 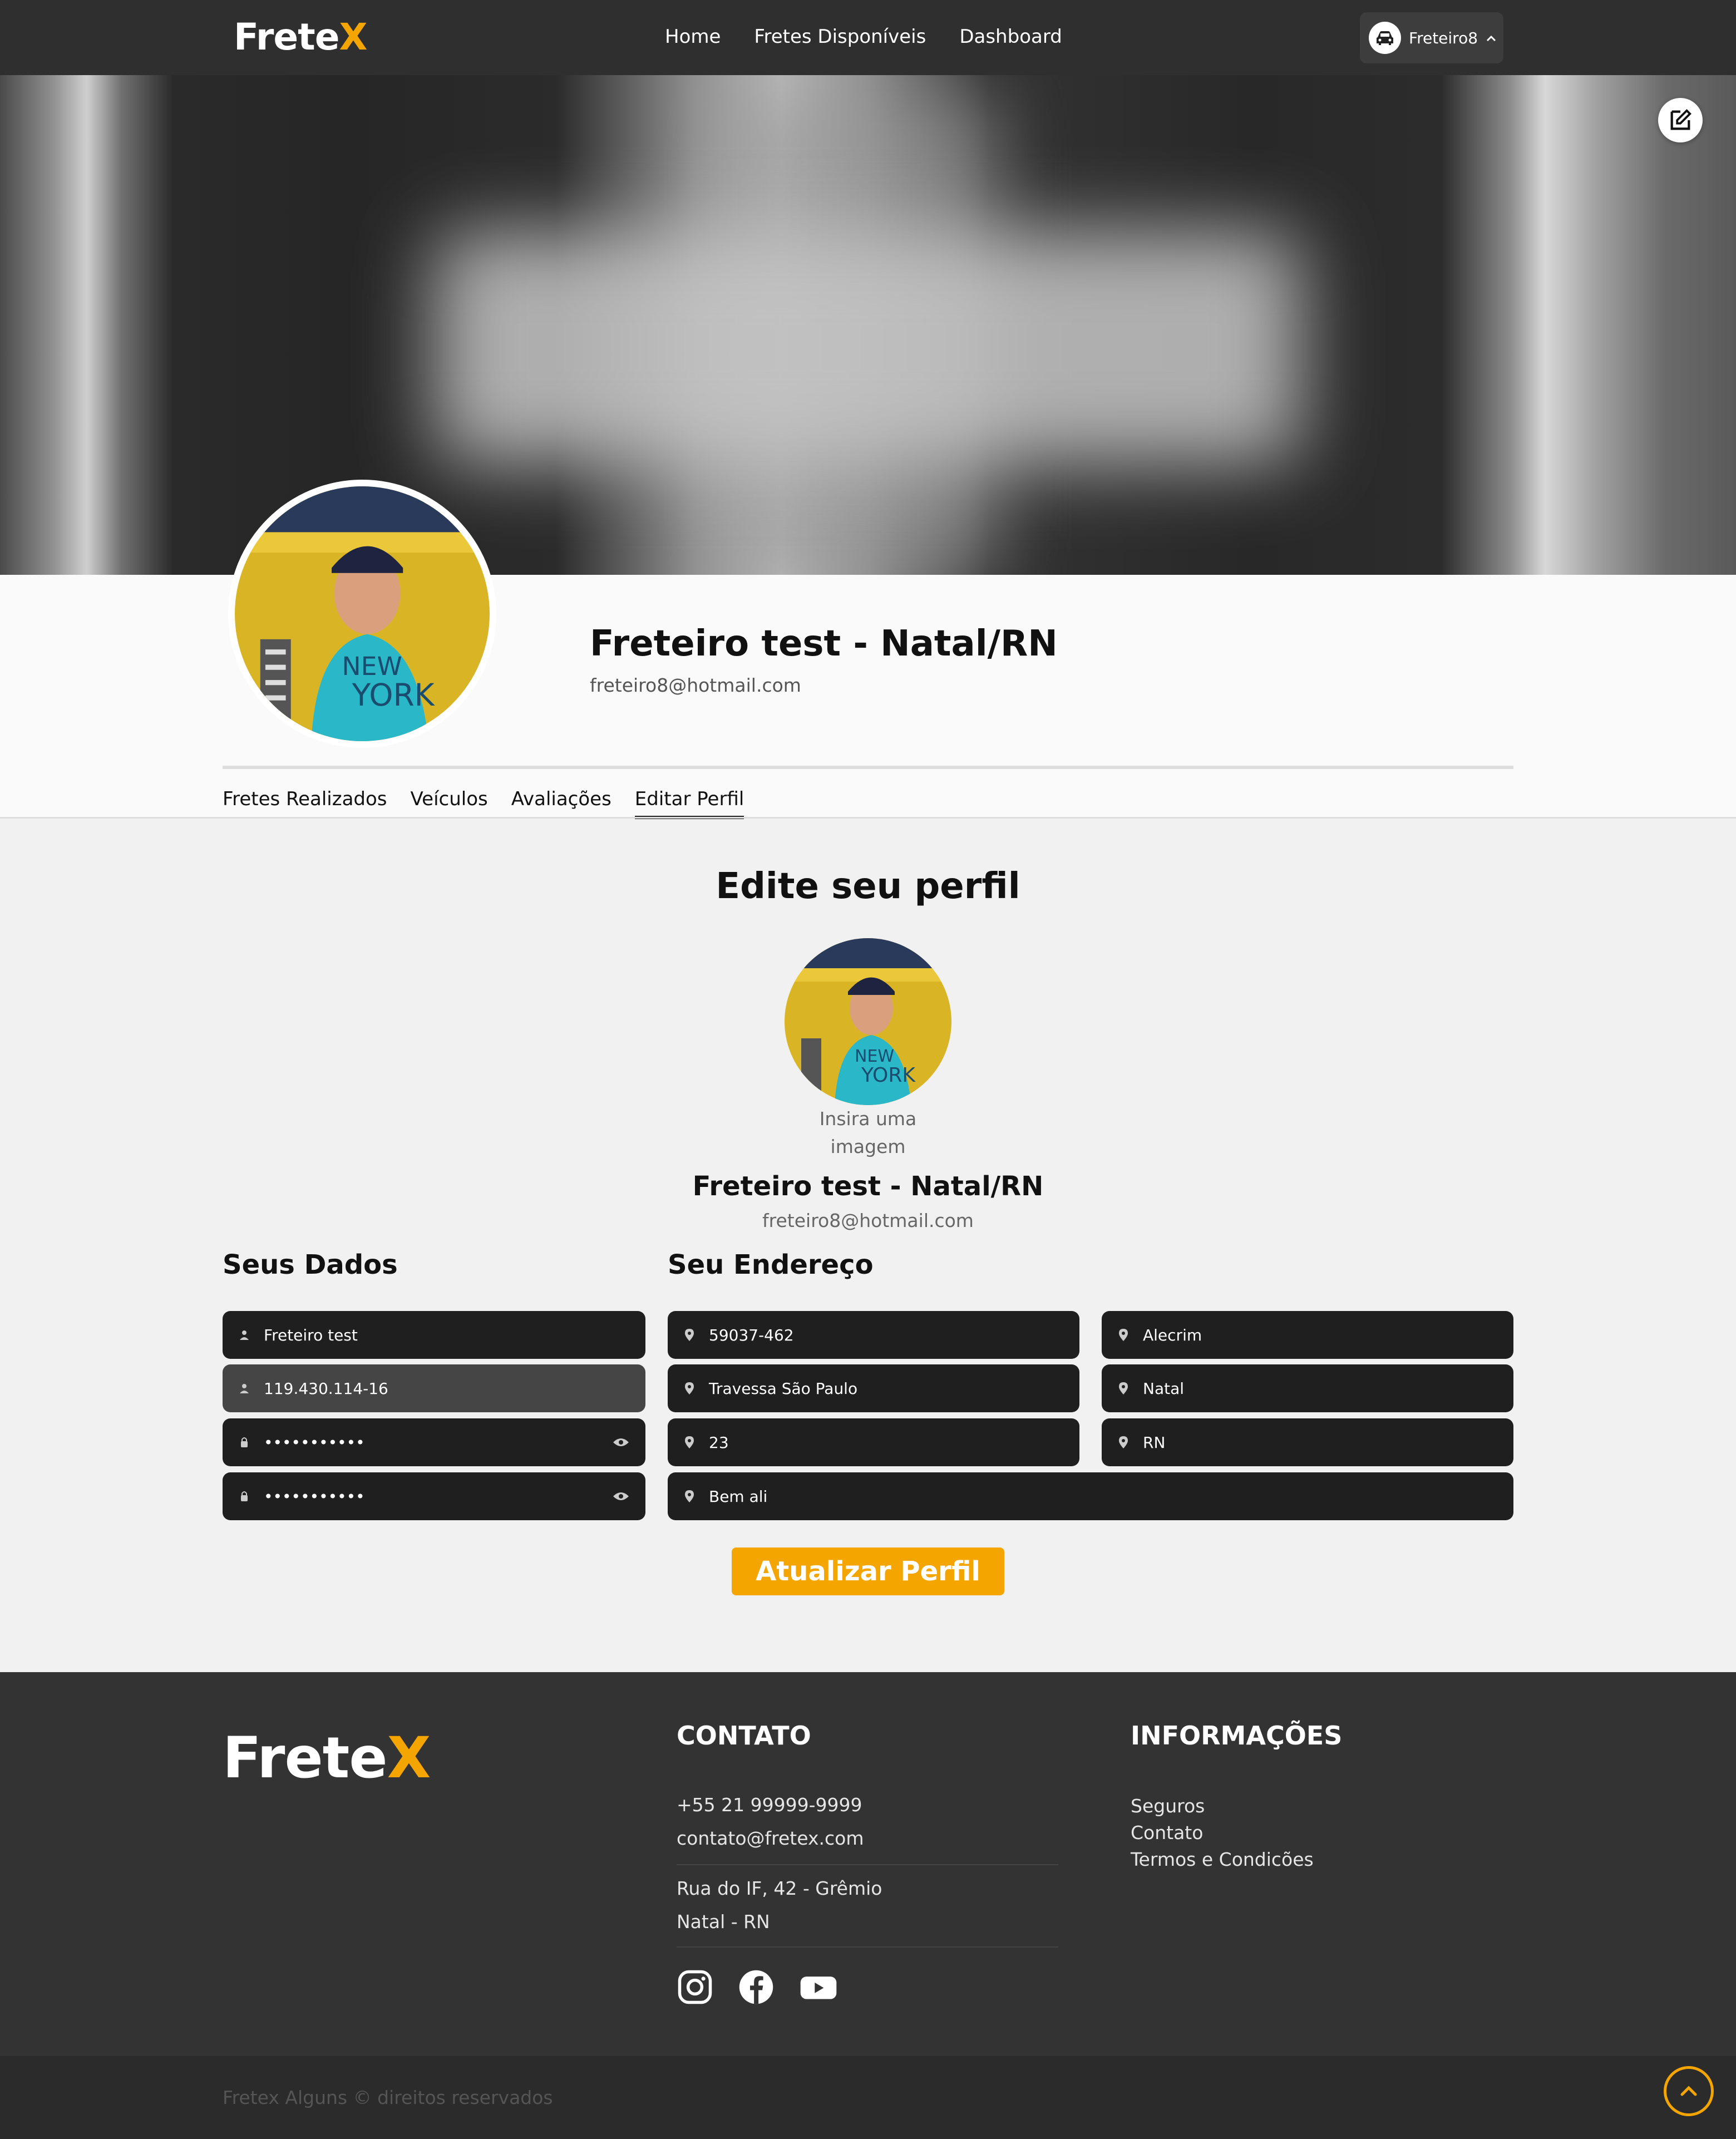 I want to click on city-field: Natal, so click(x=1307, y=1388).